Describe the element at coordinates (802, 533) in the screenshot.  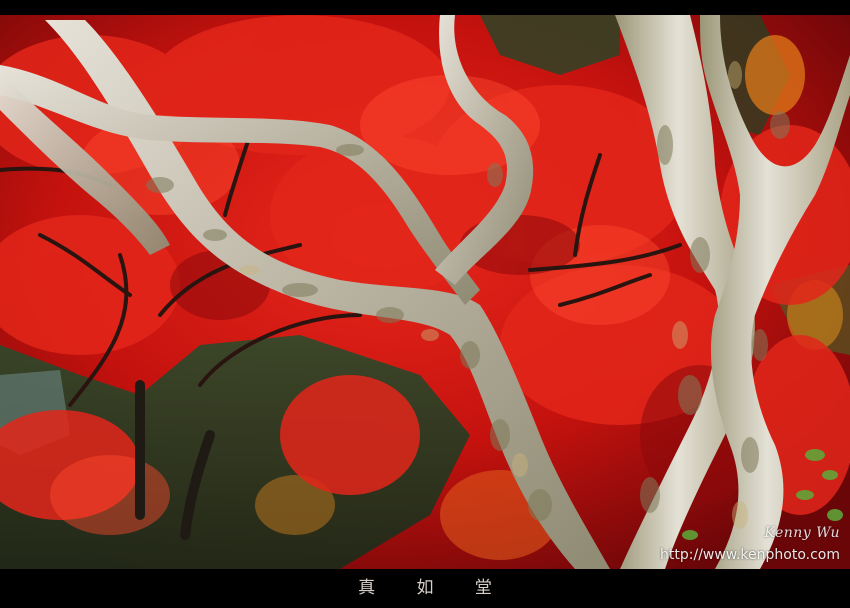
I see `photographer-signature: Kenny Wu` at that location.